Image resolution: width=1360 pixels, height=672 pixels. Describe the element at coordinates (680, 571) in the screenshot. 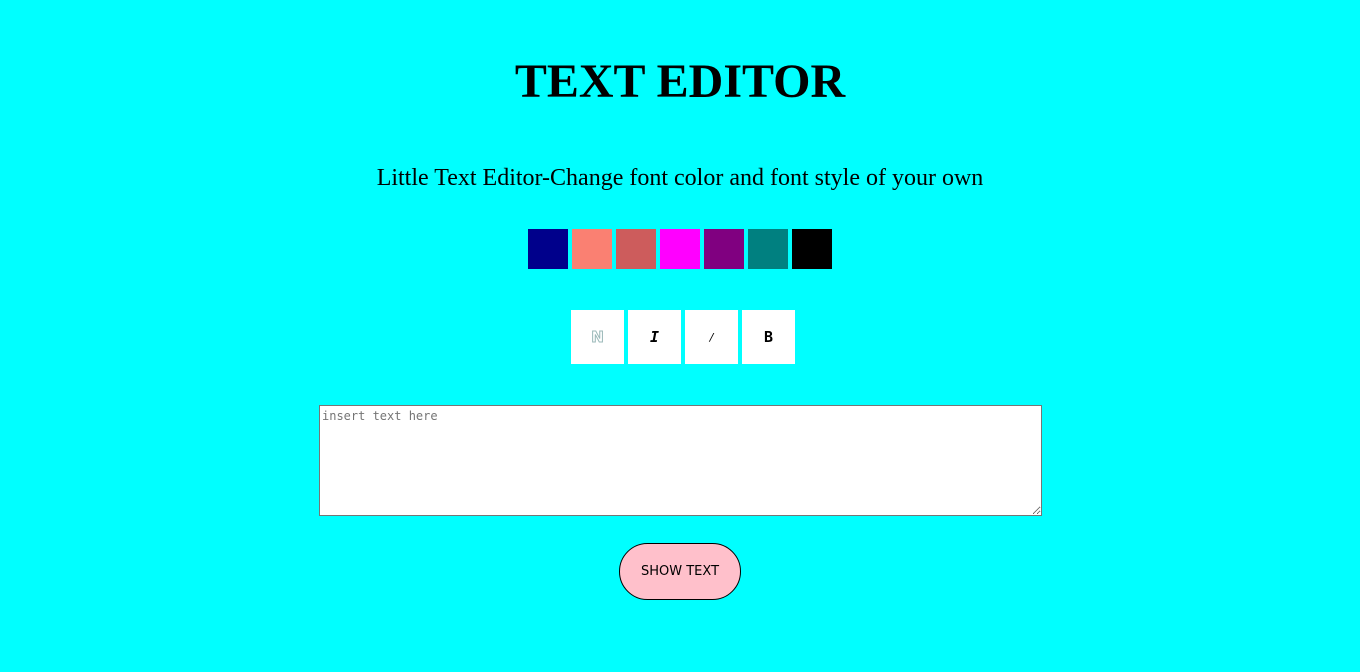

I see `show-text-button: SHOW TEXT` at that location.